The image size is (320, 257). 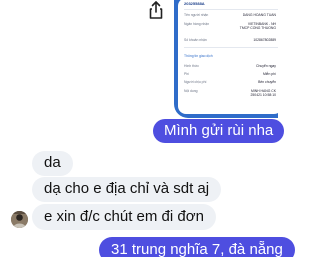 What do you see at coordinates (156, 10) in the screenshot?
I see `share-icon` at bounding box center [156, 10].